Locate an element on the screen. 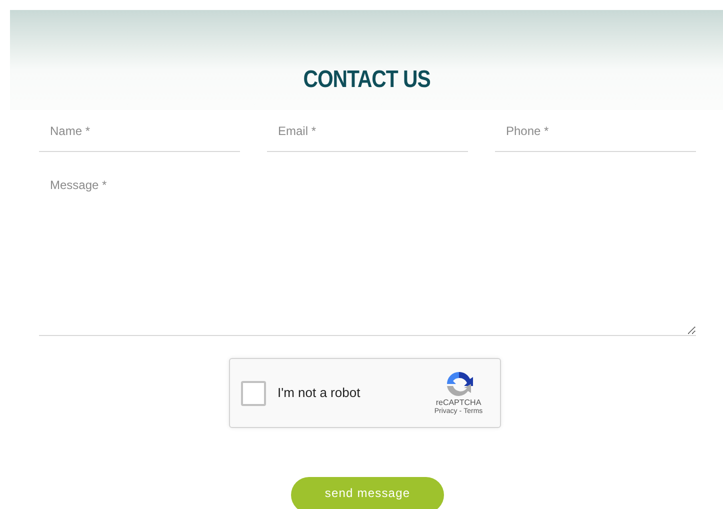  captcha-label: I'm not a robot is located at coordinates (320, 393).